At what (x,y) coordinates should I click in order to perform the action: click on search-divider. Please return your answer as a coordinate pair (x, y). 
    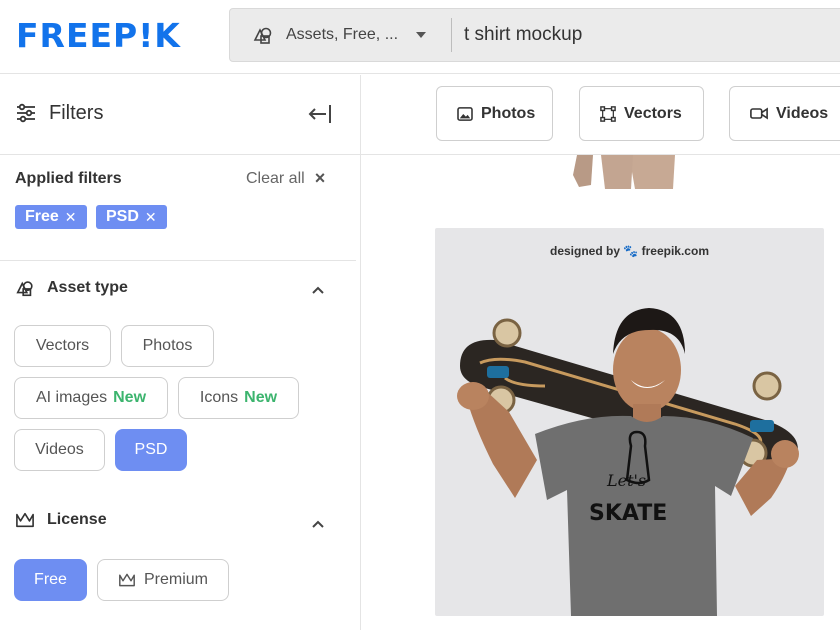
    Looking at the image, I should click on (451, 35).